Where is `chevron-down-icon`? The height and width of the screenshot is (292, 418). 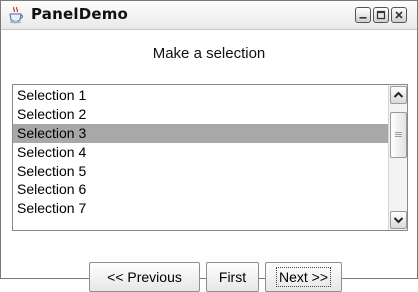
chevron-down-icon is located at coordinates (398, 220).